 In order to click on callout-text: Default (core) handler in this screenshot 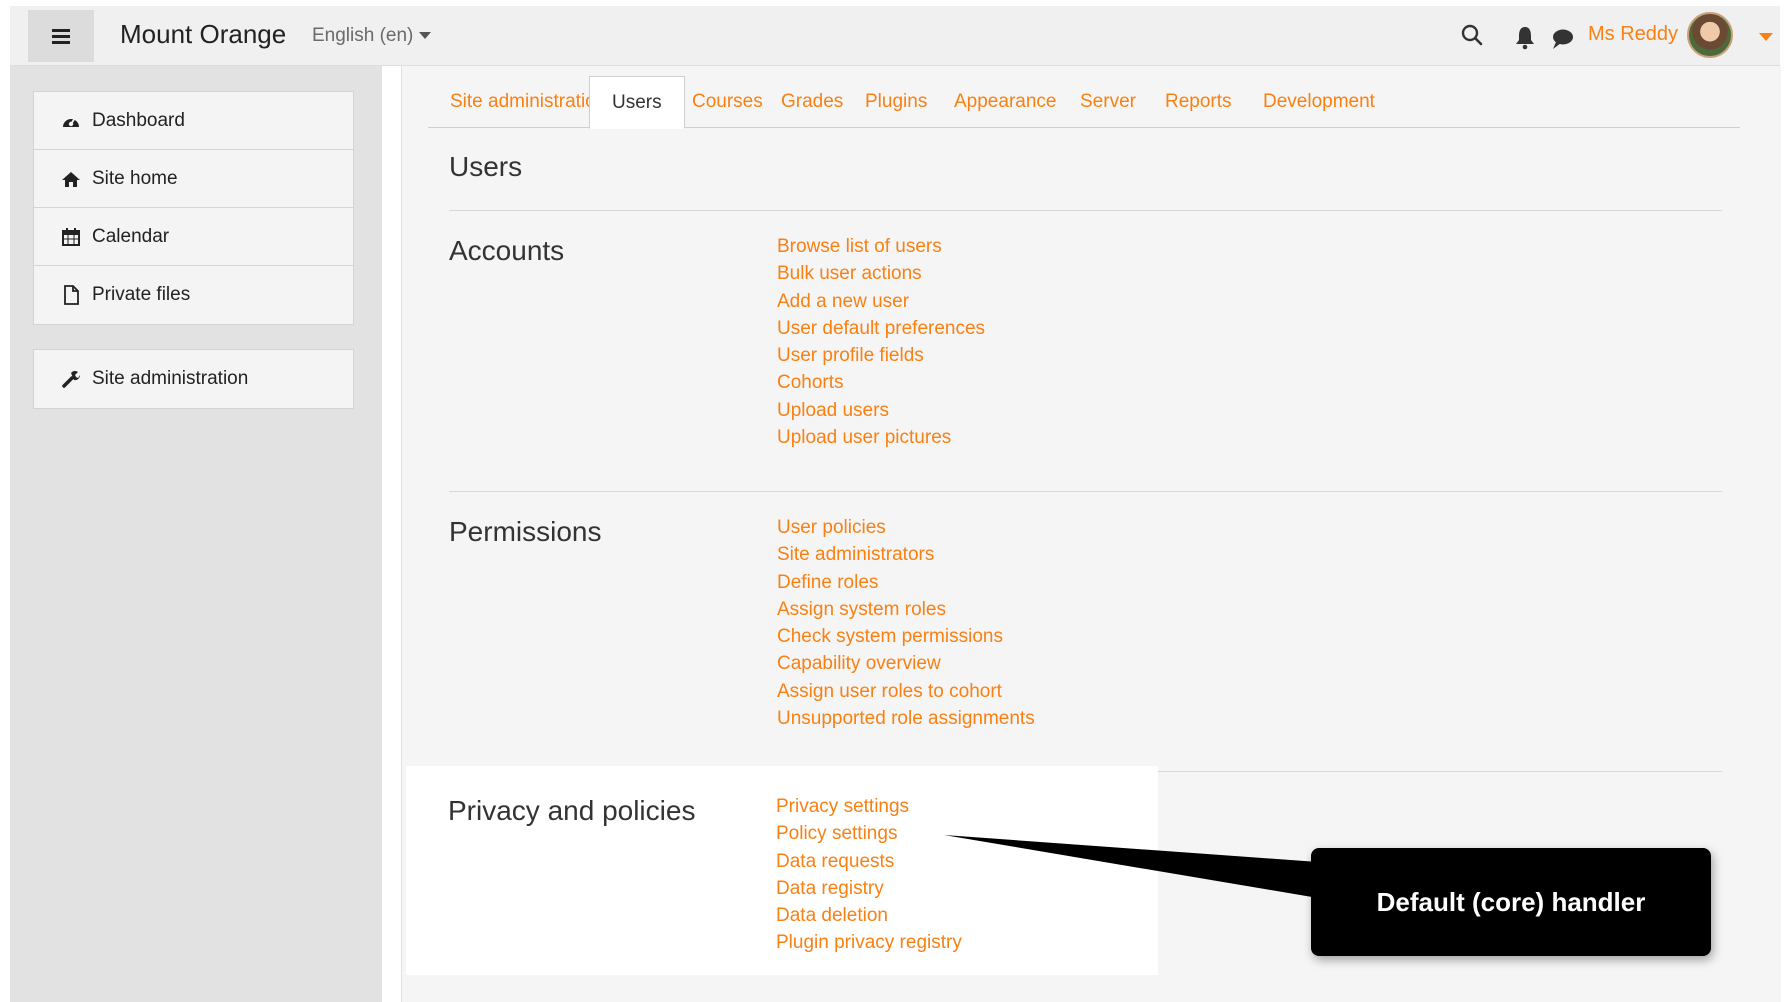, I will do `click(1511, 901)`.